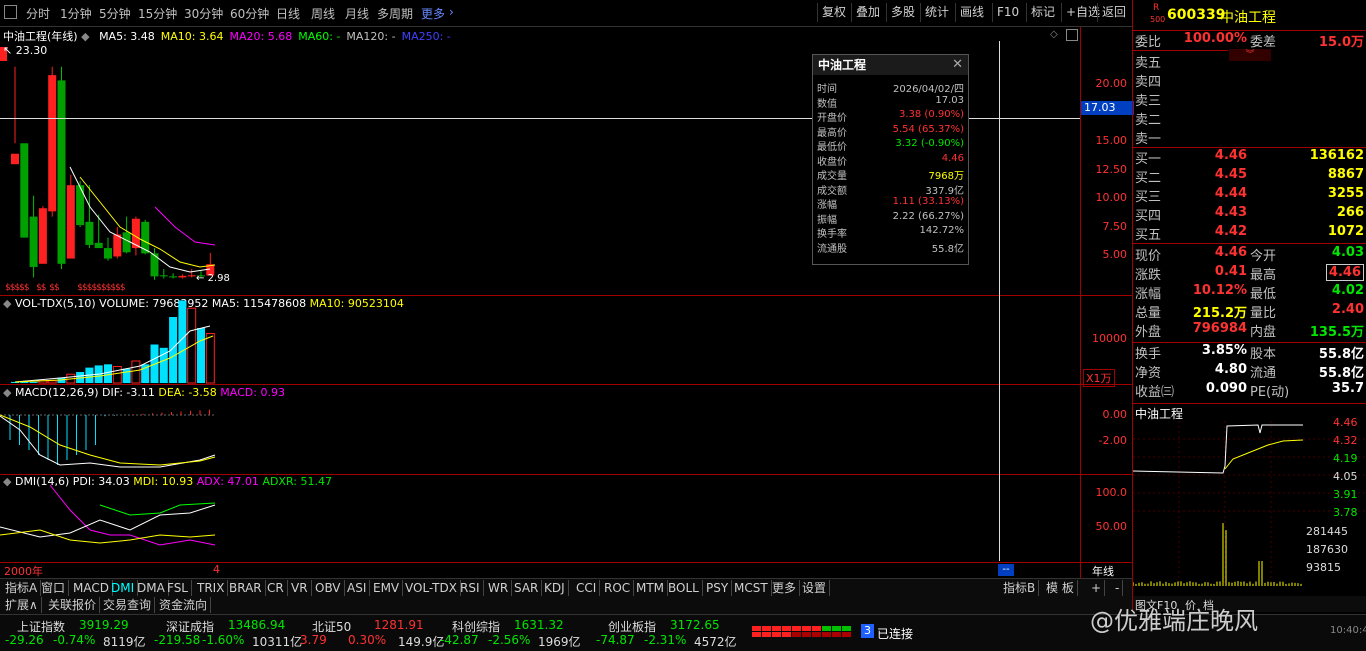  I want to click on template-tab: -, so click(1117, 588).